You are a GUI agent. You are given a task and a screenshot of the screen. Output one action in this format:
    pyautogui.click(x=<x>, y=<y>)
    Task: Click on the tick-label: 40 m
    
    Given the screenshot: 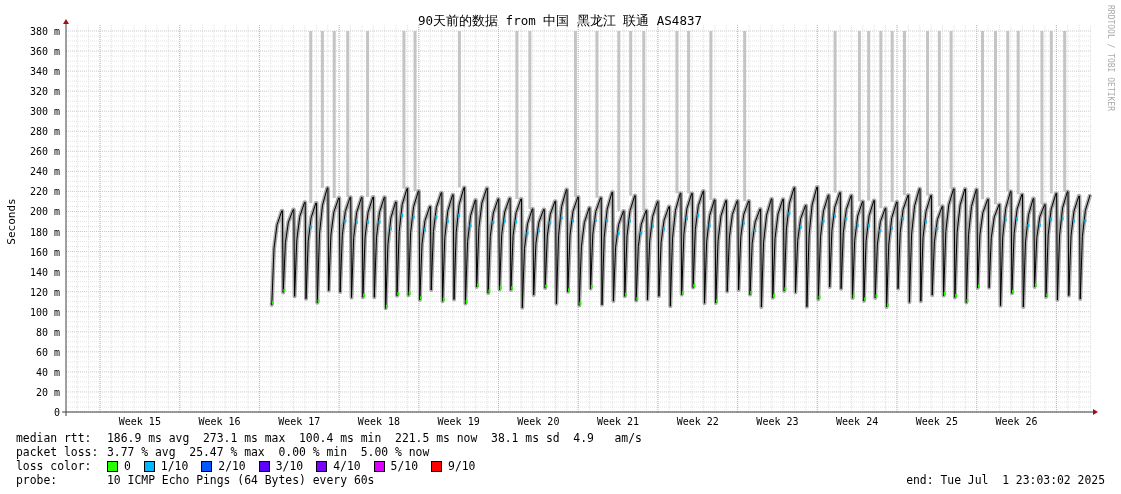 What is the action you would take?
    pyautogui.click(x=47, y=372)
    